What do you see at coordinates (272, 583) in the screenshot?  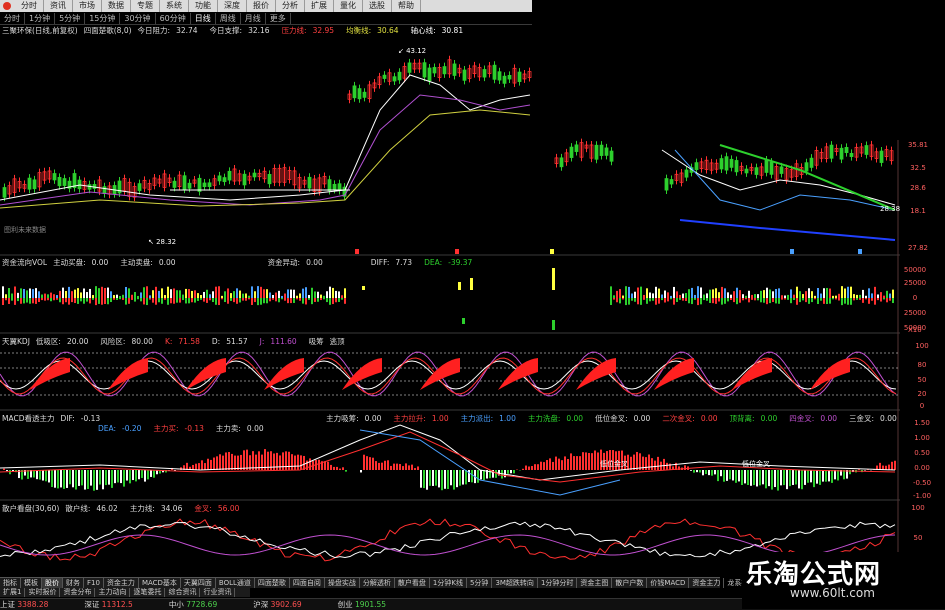 I see `indicator-tab: 四面楚歌` at bounding box center [272, 583].